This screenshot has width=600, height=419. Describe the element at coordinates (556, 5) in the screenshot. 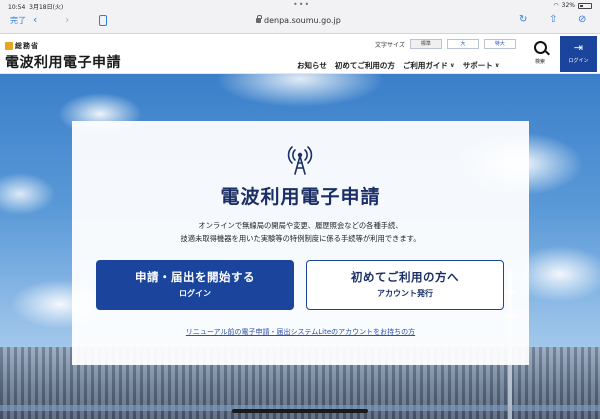

I see `wifi-icon: ◠` at that location.